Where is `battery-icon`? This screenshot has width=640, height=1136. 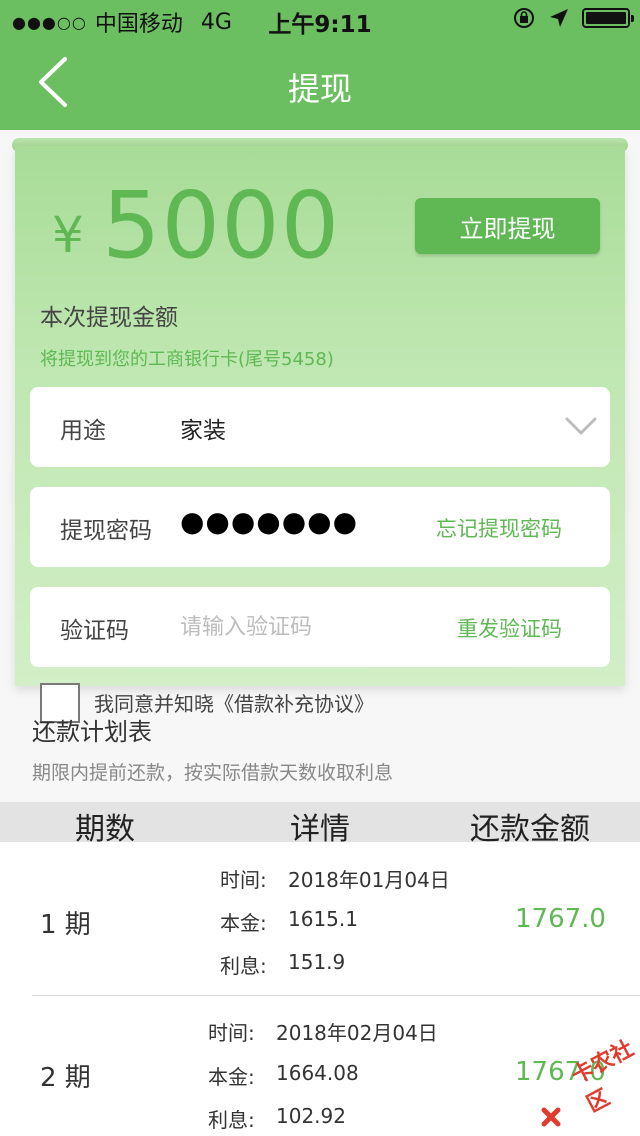
battery-icon is located at coordinates (608, 18).